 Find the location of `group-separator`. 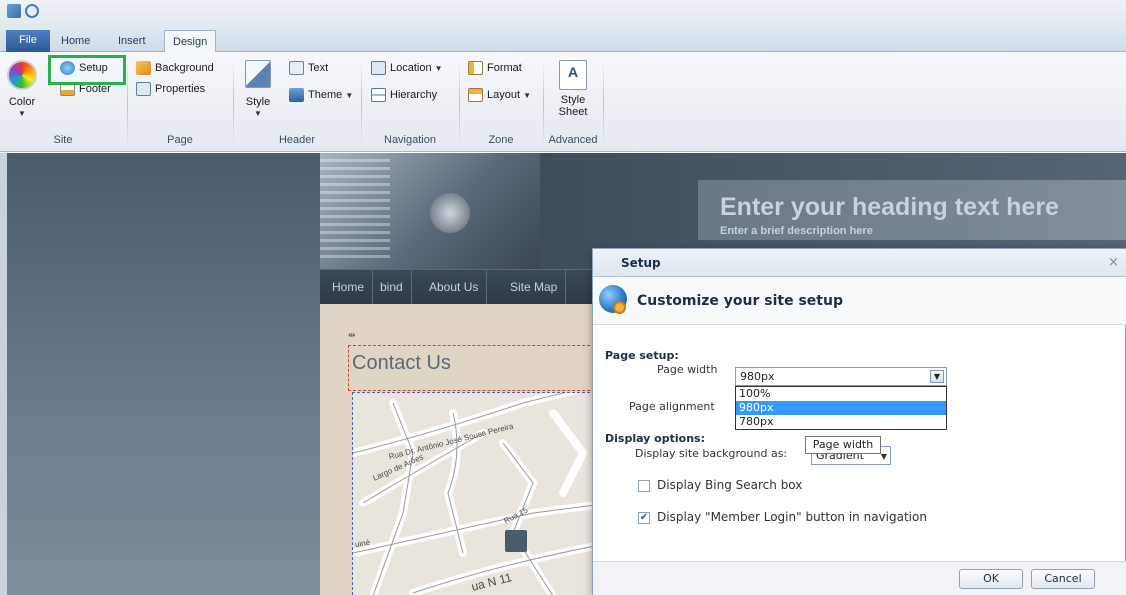

group-separator is located at coordinates (603, 103).